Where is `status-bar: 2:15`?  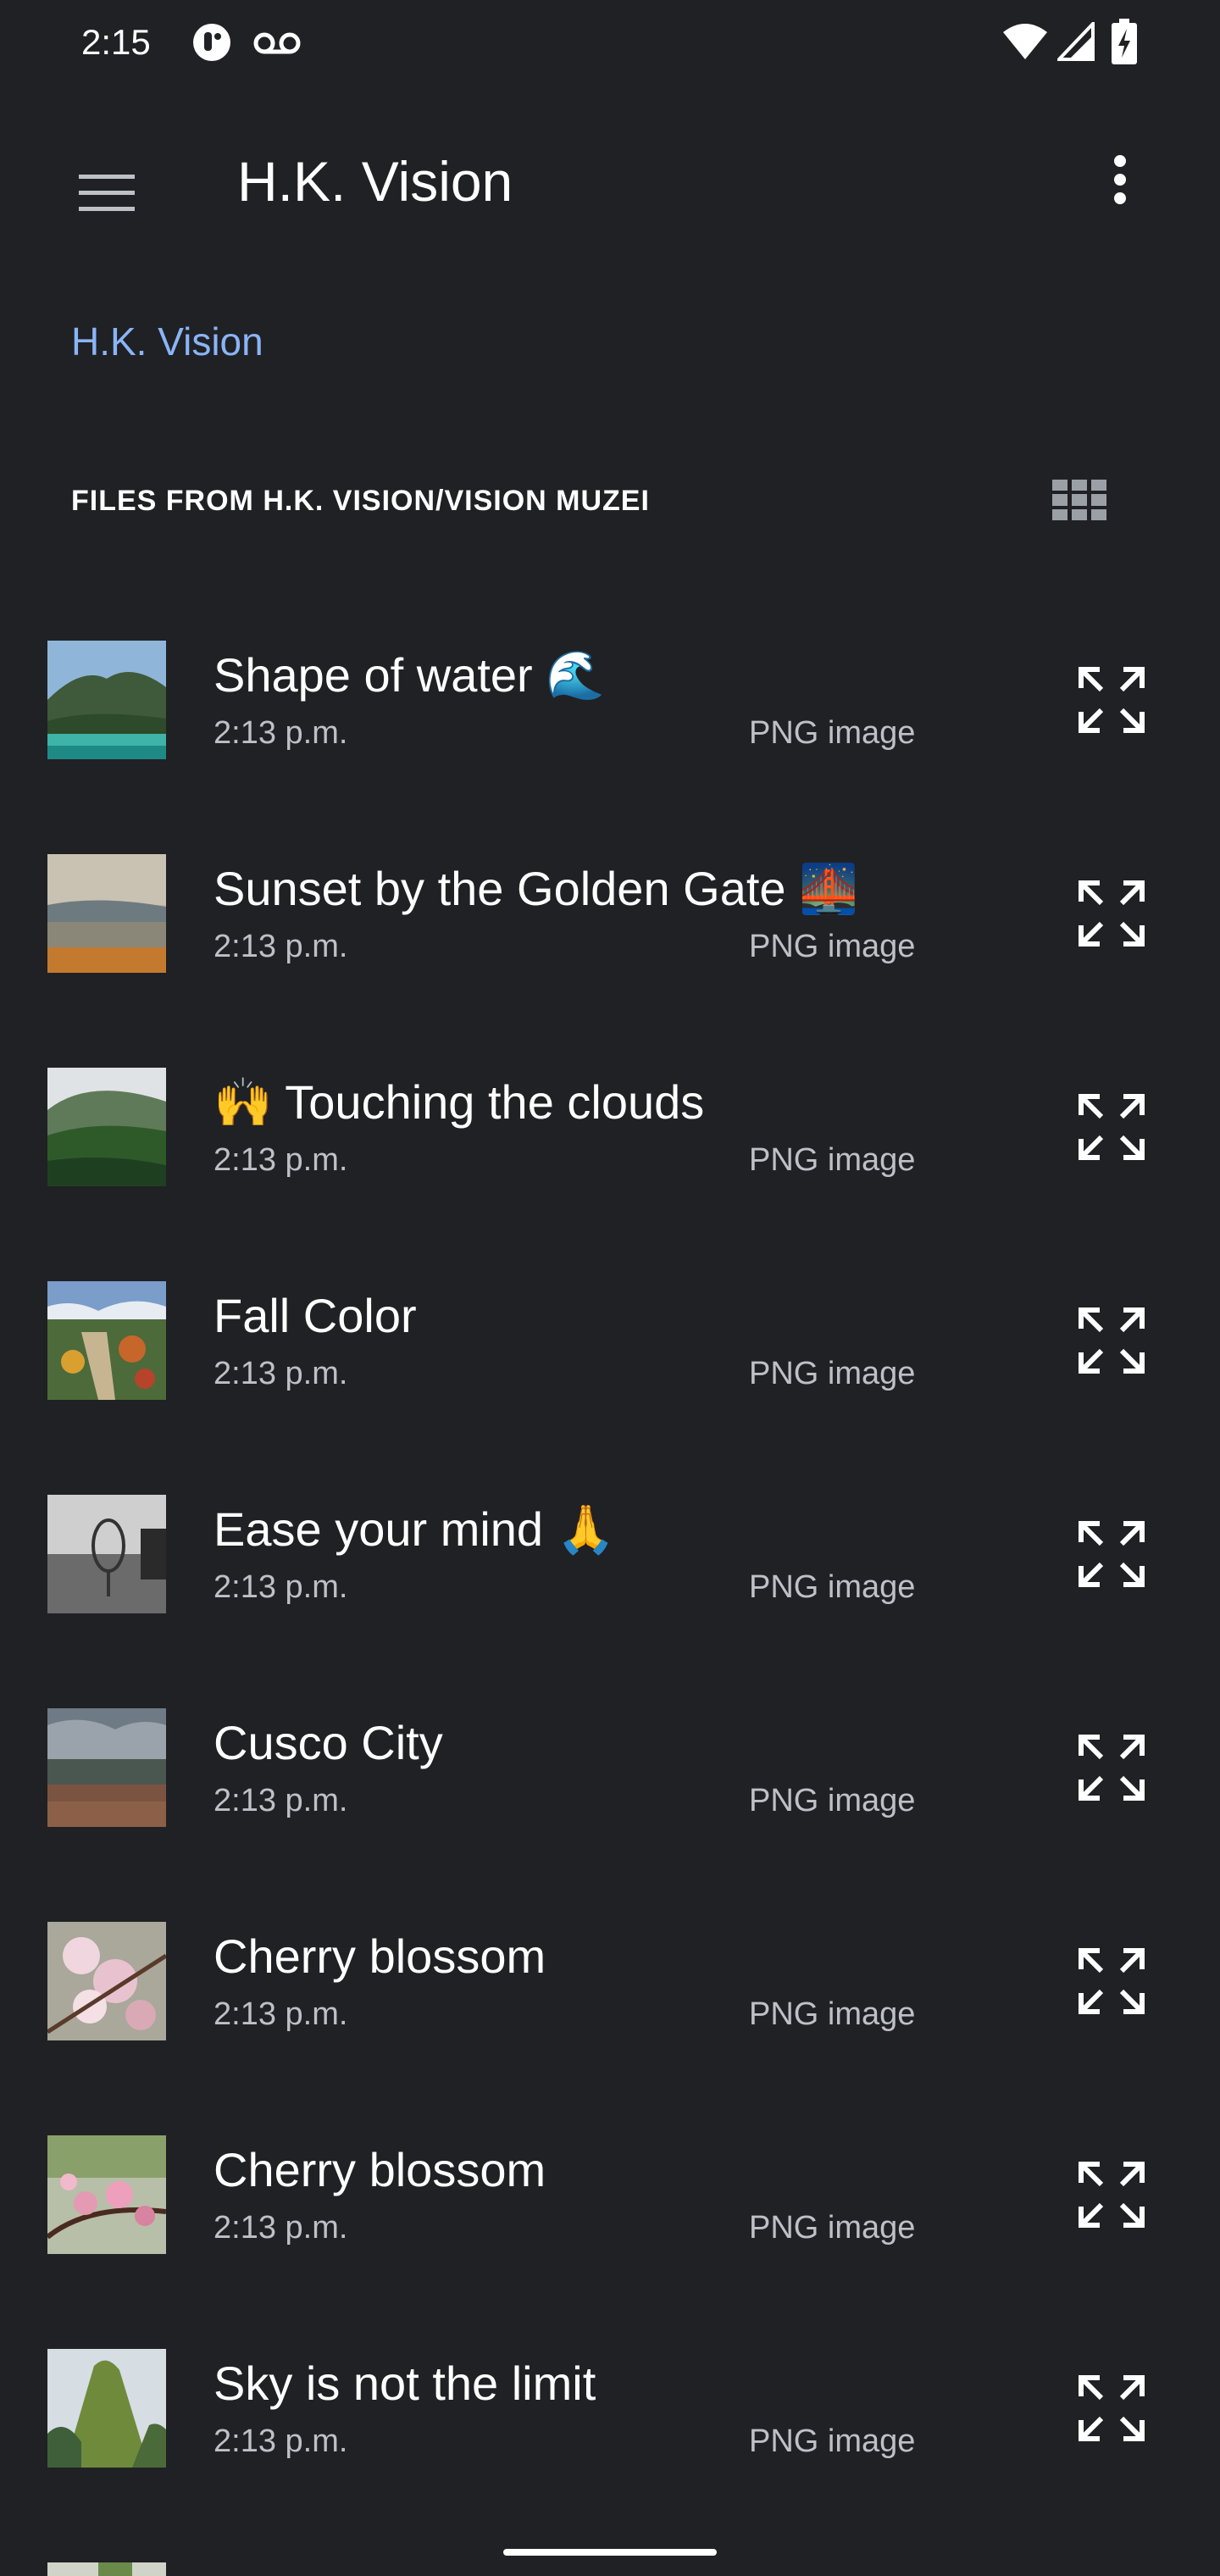 status-bar: 2:15 is located at coordinates (610, 44).